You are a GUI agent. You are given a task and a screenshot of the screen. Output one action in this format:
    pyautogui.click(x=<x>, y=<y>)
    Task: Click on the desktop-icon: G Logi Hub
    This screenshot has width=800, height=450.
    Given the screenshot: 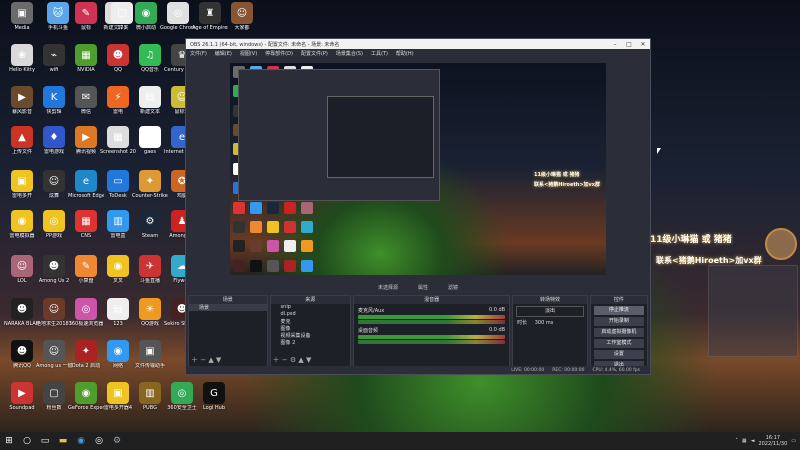 What is the action you would take?
    pyautogui.click(x=214, y=396)
    